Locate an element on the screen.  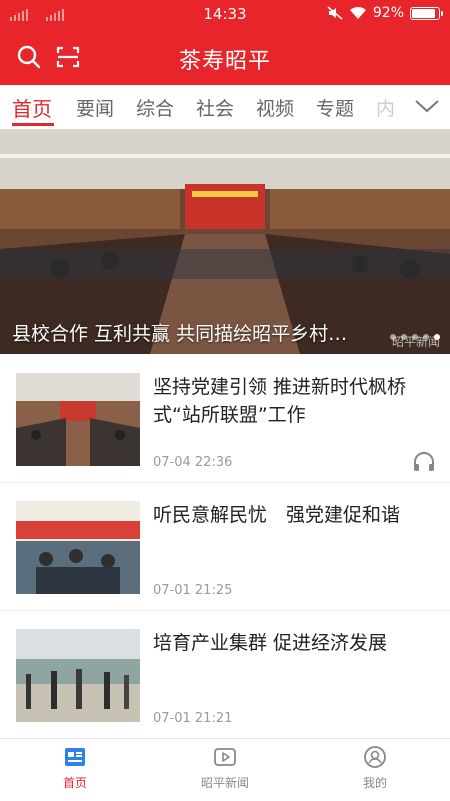
tab-partial: 内 is located at coordinates (385, 107).